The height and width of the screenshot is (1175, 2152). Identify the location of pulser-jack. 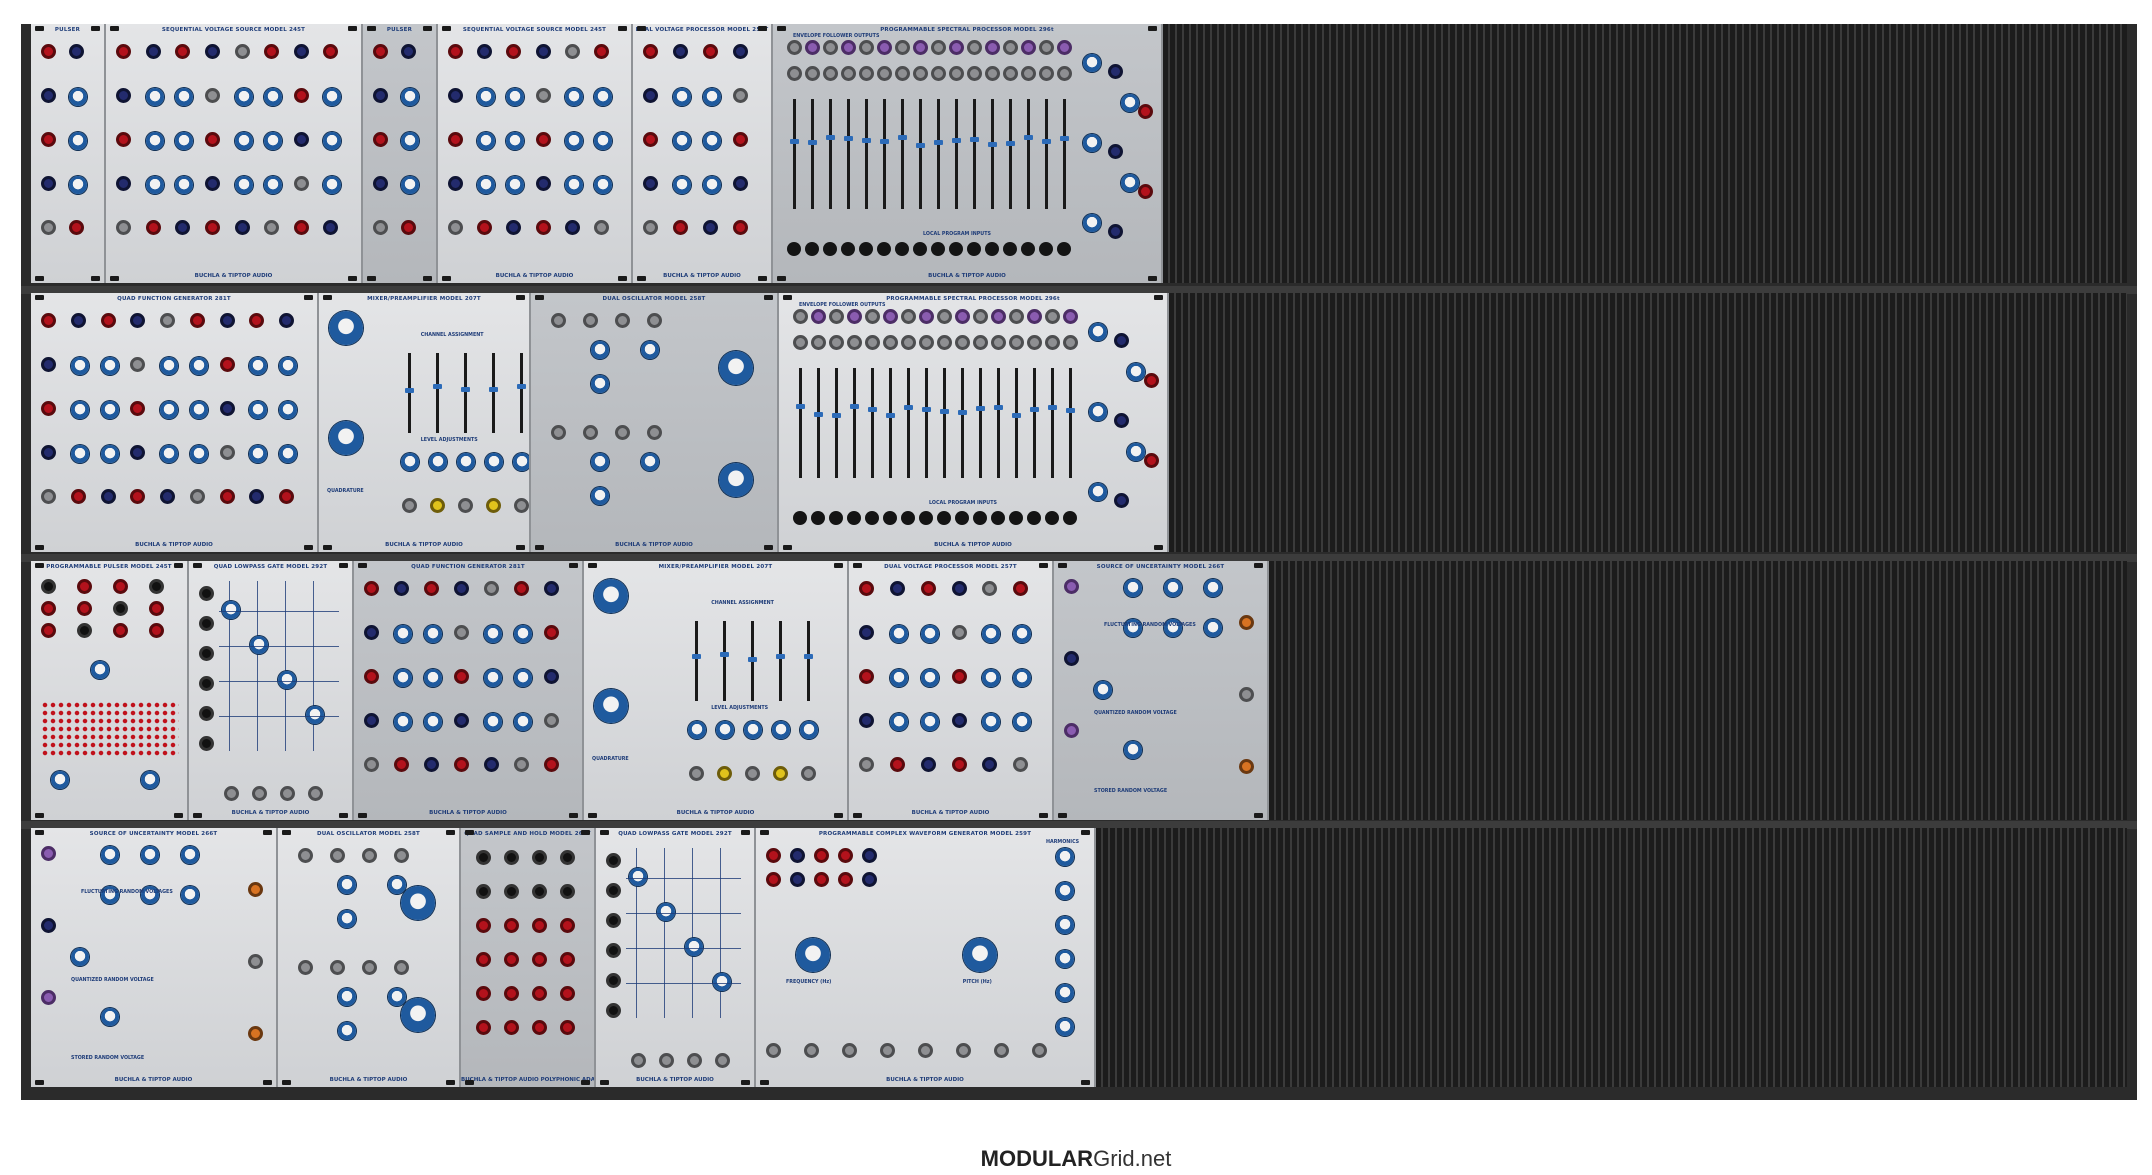
(156, 586).